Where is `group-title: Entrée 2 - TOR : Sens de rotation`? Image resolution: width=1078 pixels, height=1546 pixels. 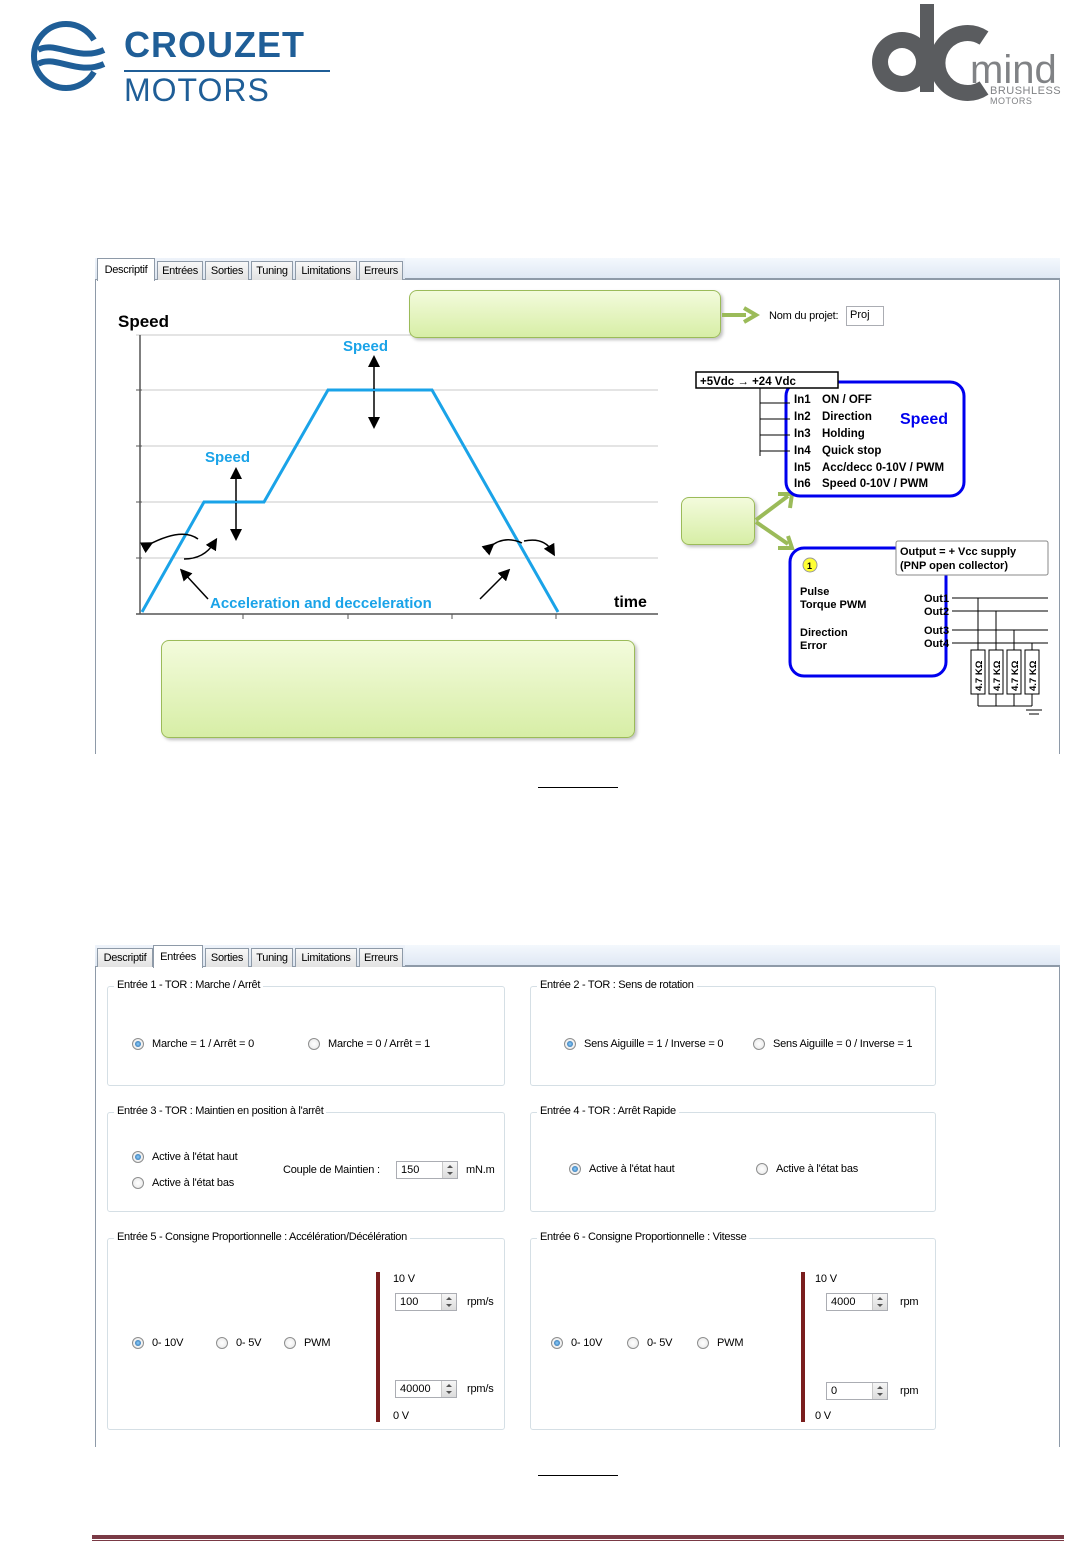
group-title: Entrée 2 - TOR : Sens de rotation is located at coordinates (617, 985).